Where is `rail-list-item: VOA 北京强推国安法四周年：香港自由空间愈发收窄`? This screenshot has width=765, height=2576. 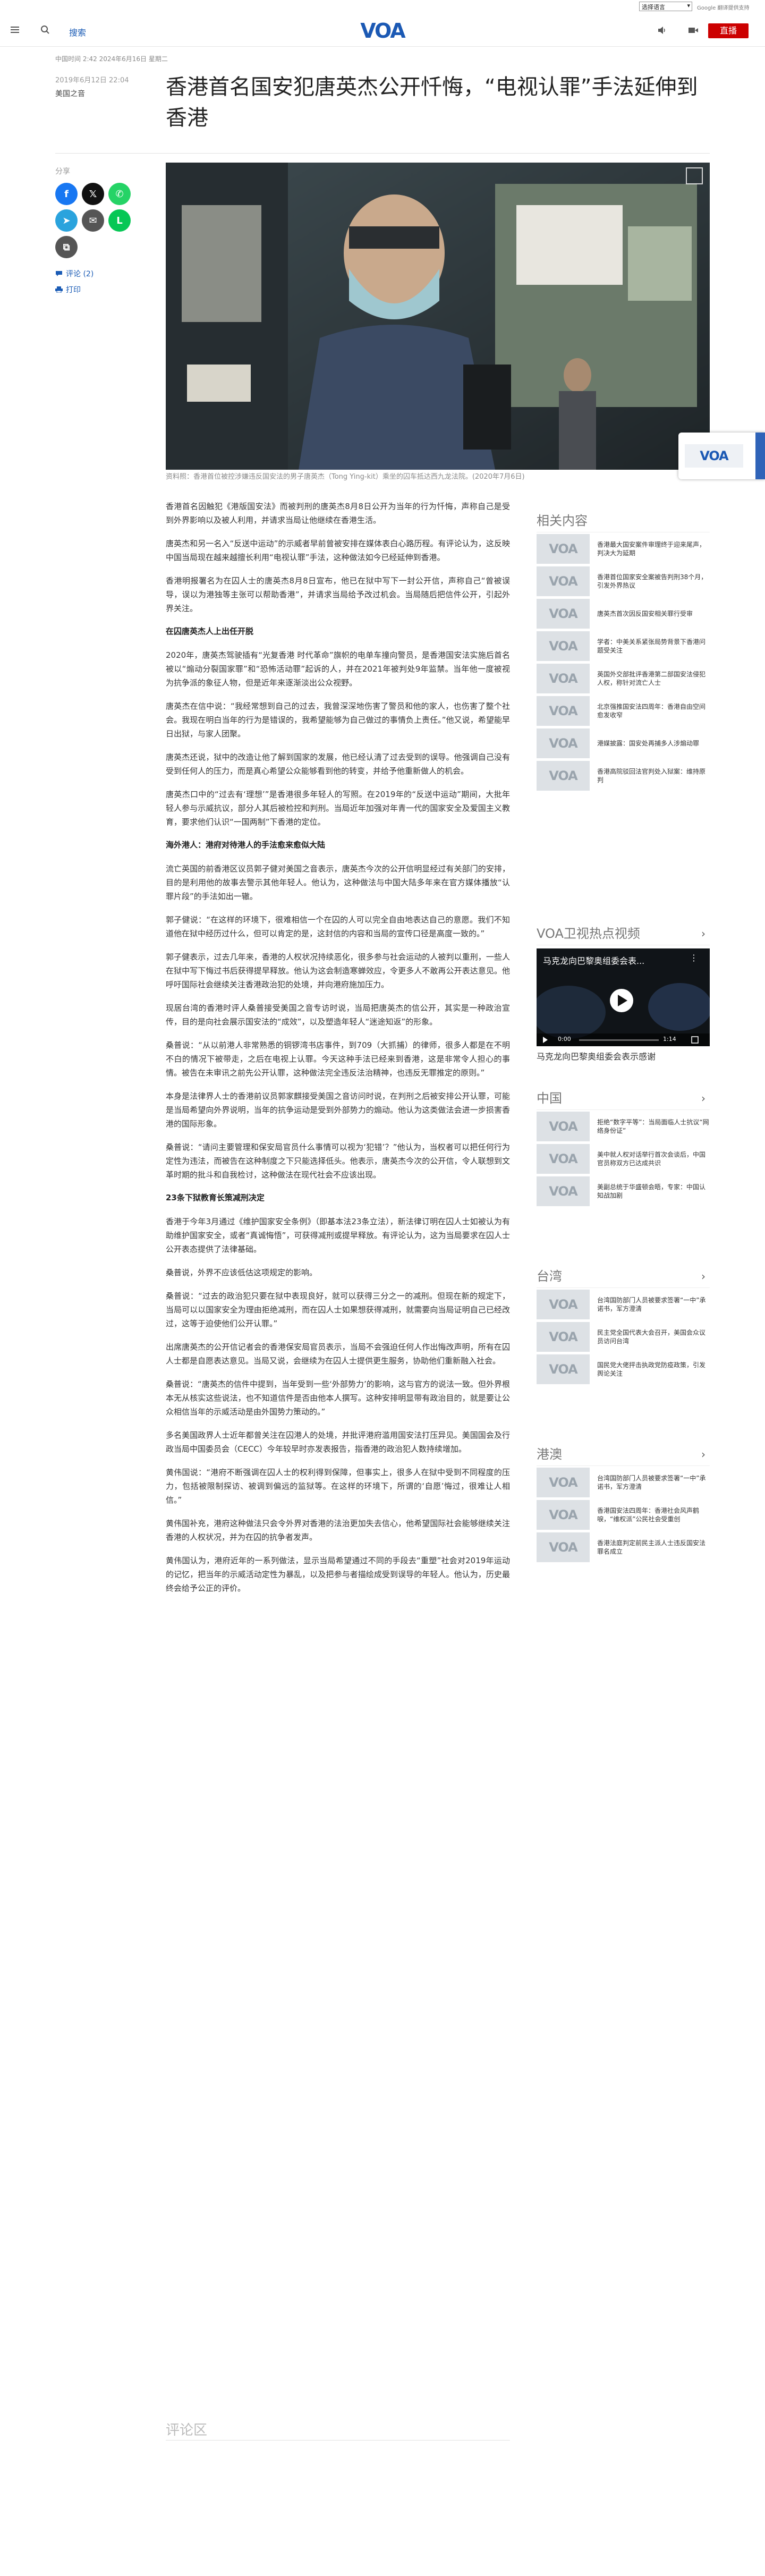
rail-list-item: VOA 北京强推国安法四周年：香港自由空间愈发收窄 is located at coordinates (623, 710).